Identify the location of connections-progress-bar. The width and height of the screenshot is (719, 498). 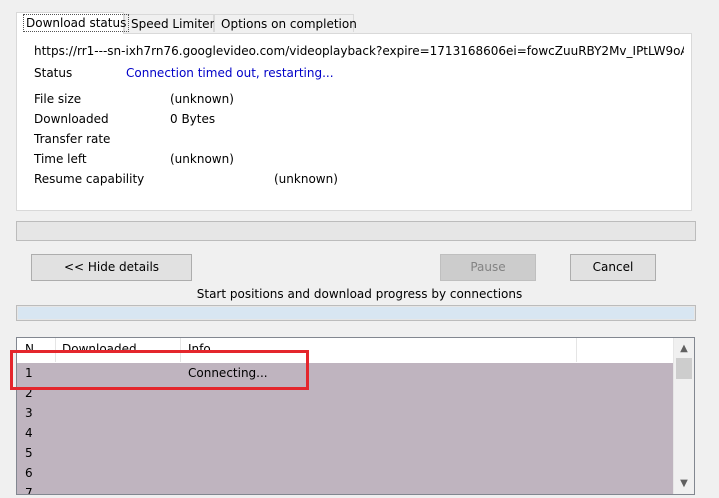
(356, 313).